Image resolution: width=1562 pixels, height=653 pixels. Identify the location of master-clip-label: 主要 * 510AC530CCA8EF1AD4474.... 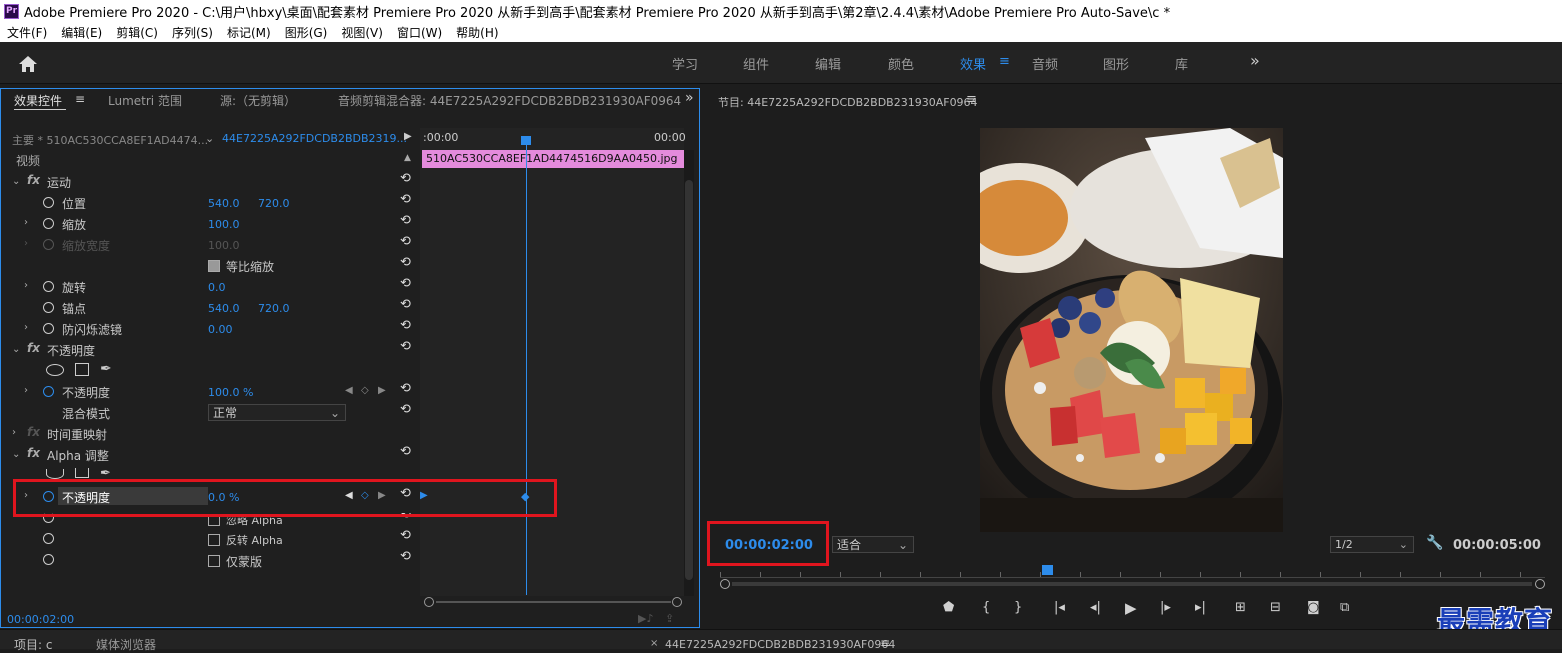
(110, 140).